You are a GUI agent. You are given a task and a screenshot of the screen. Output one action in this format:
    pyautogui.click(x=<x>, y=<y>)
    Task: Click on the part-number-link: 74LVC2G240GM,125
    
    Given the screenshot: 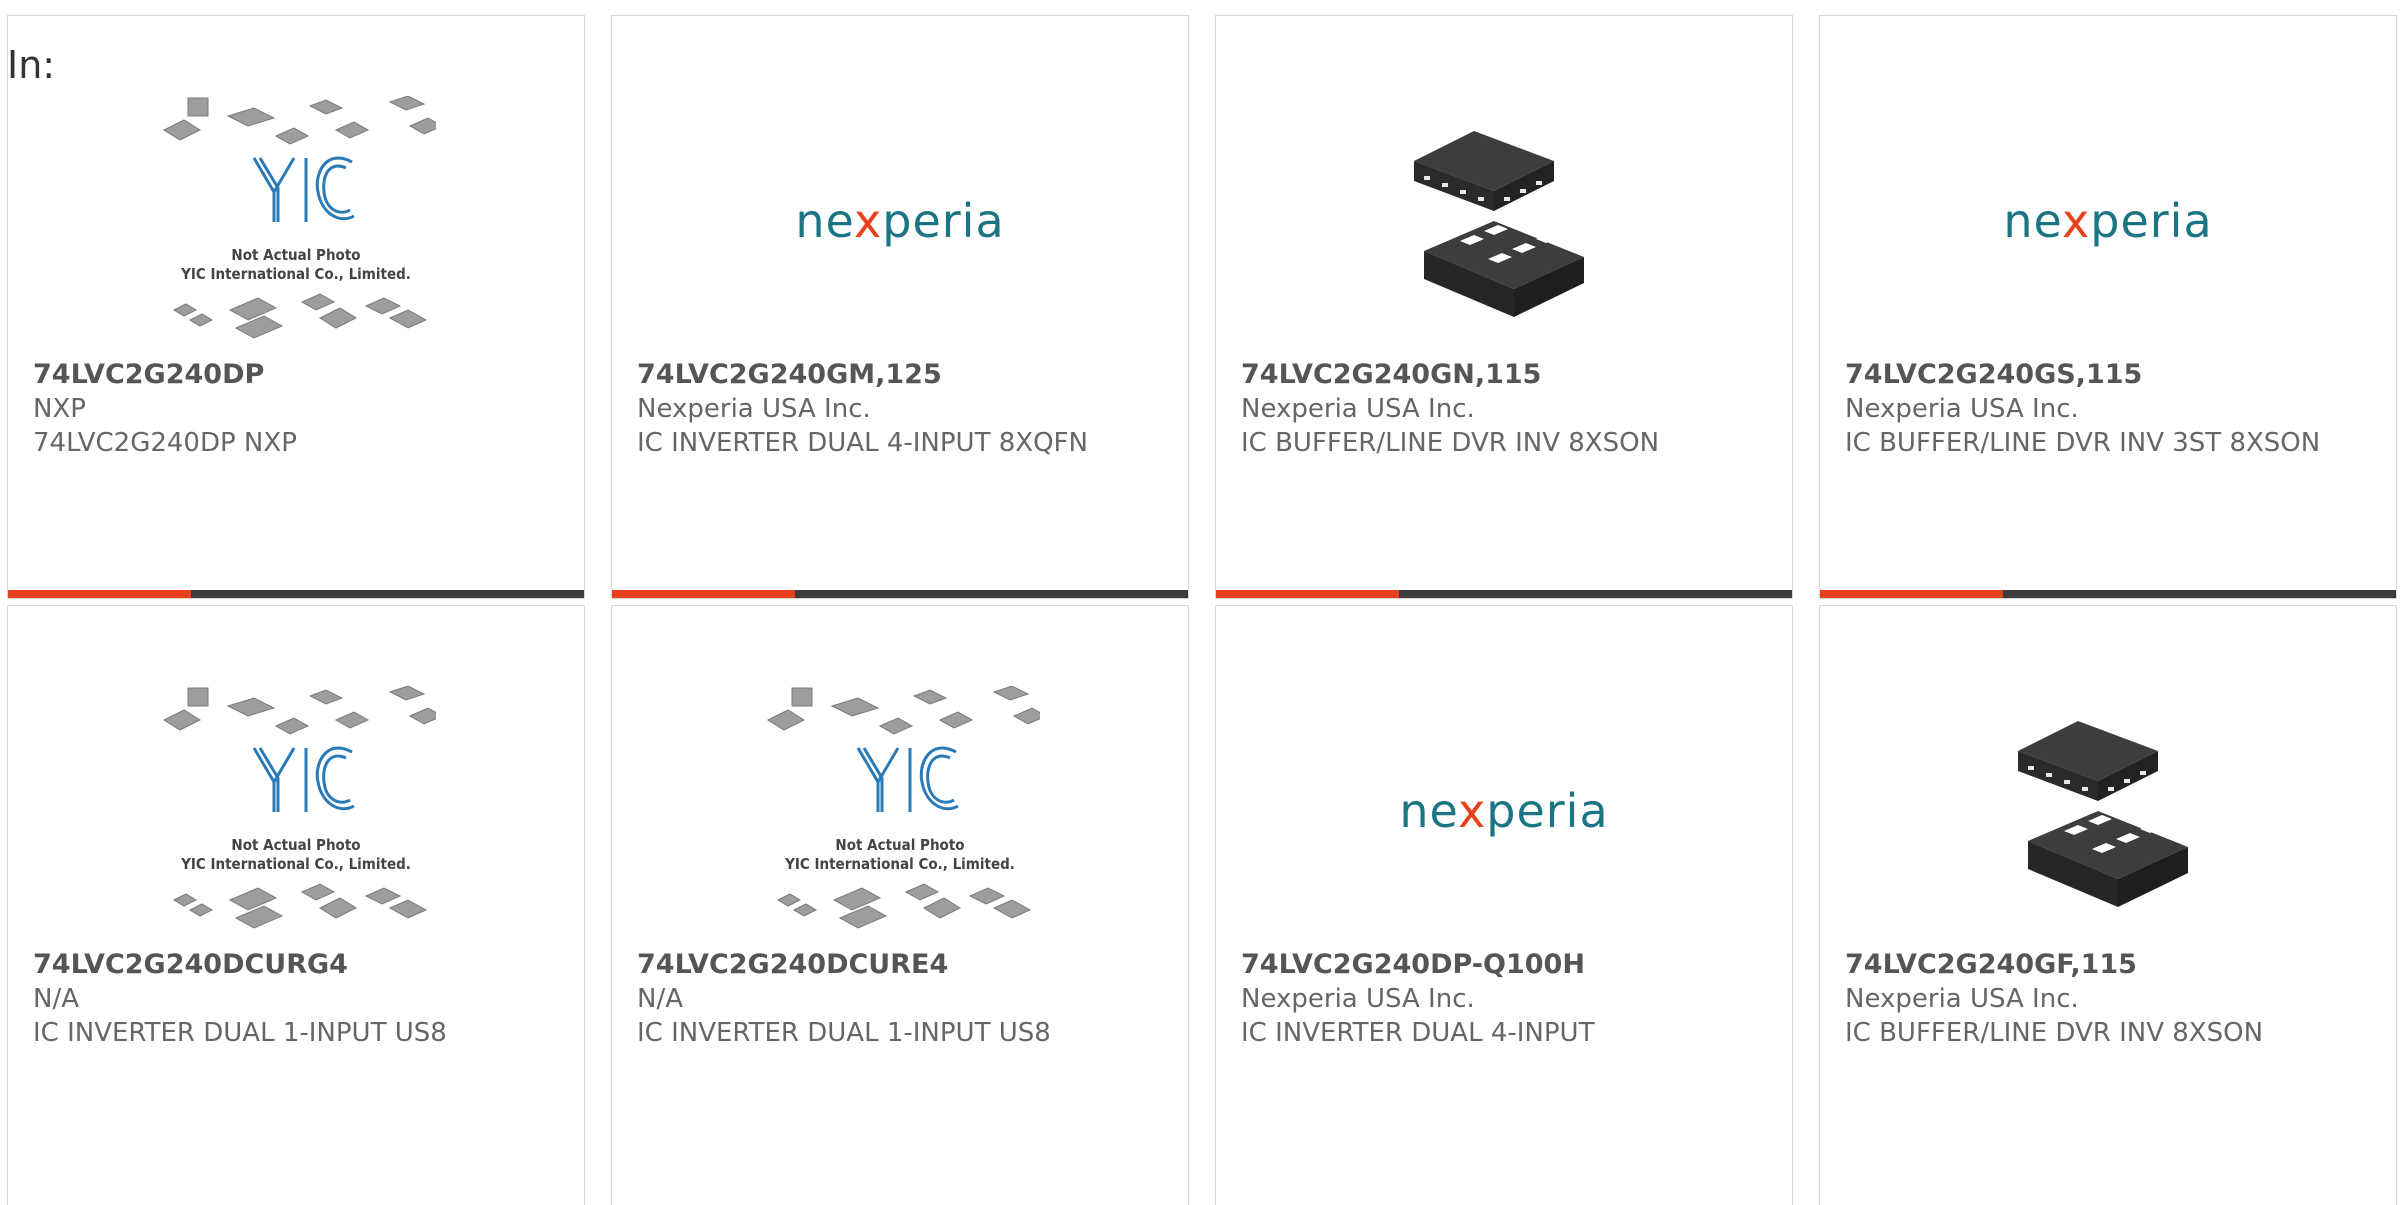 What is the action you would take?
    pyautogui.click(x=892, y=375)
    